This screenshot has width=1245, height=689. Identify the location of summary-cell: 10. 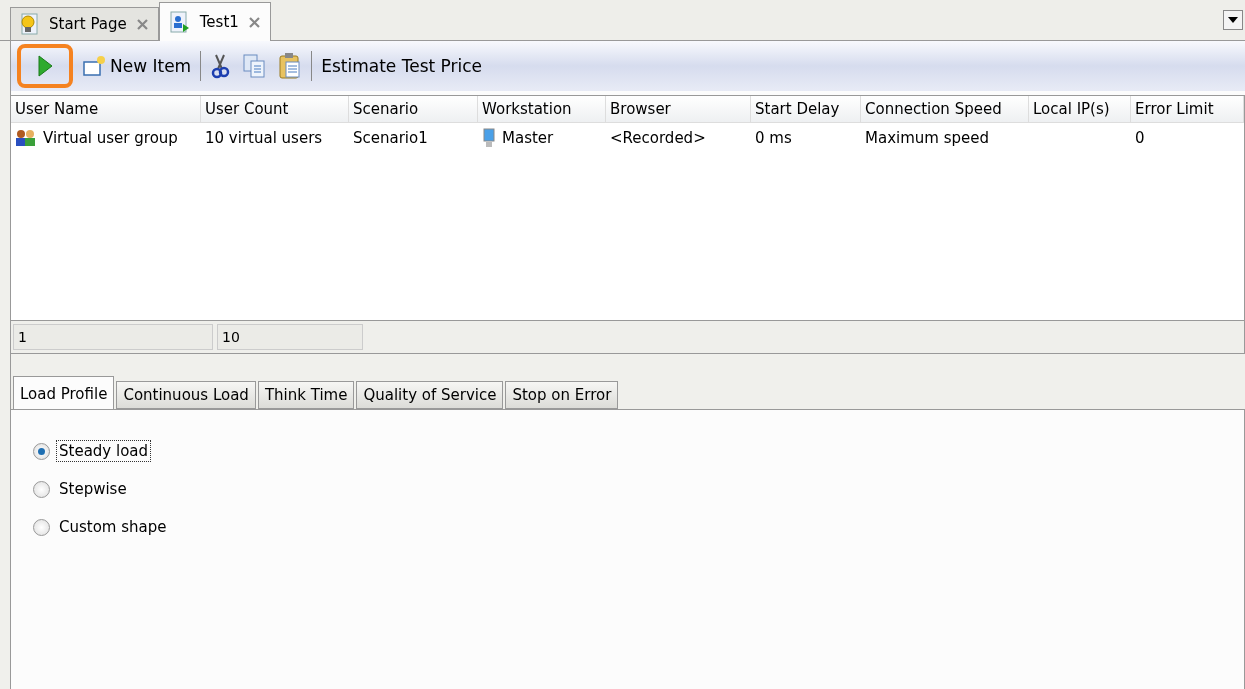
(290, 337).